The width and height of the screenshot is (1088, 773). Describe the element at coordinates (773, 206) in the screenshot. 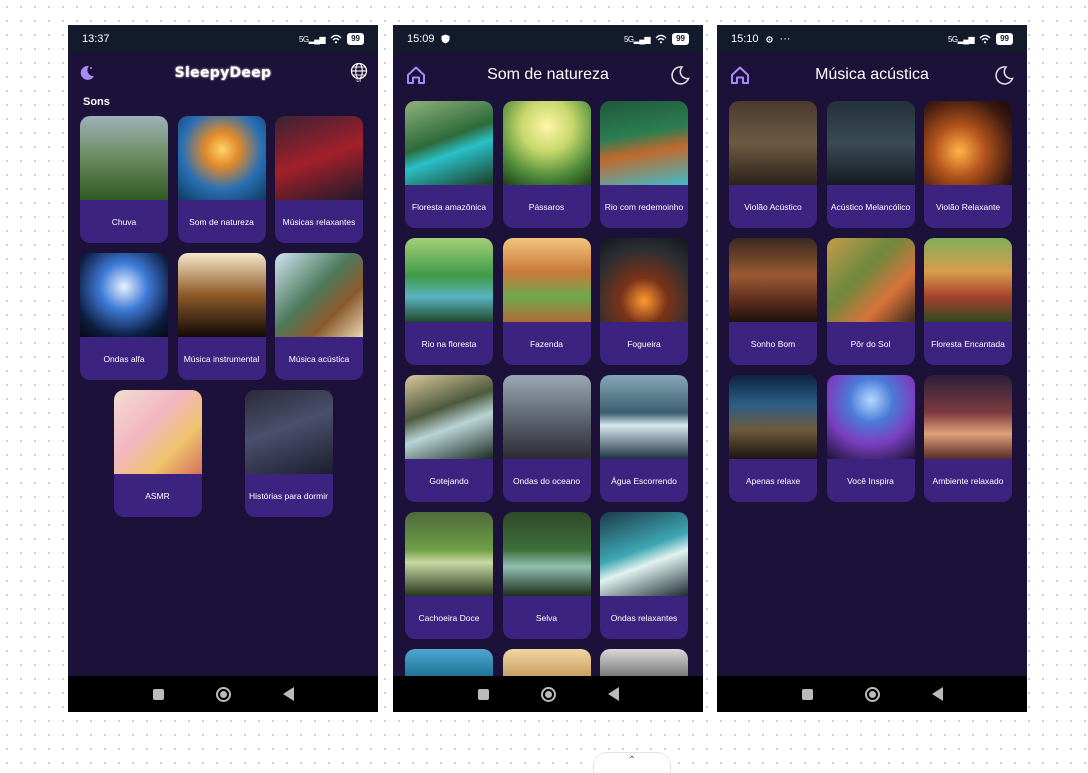

I see `card-label: Violão Acústico` at that location.